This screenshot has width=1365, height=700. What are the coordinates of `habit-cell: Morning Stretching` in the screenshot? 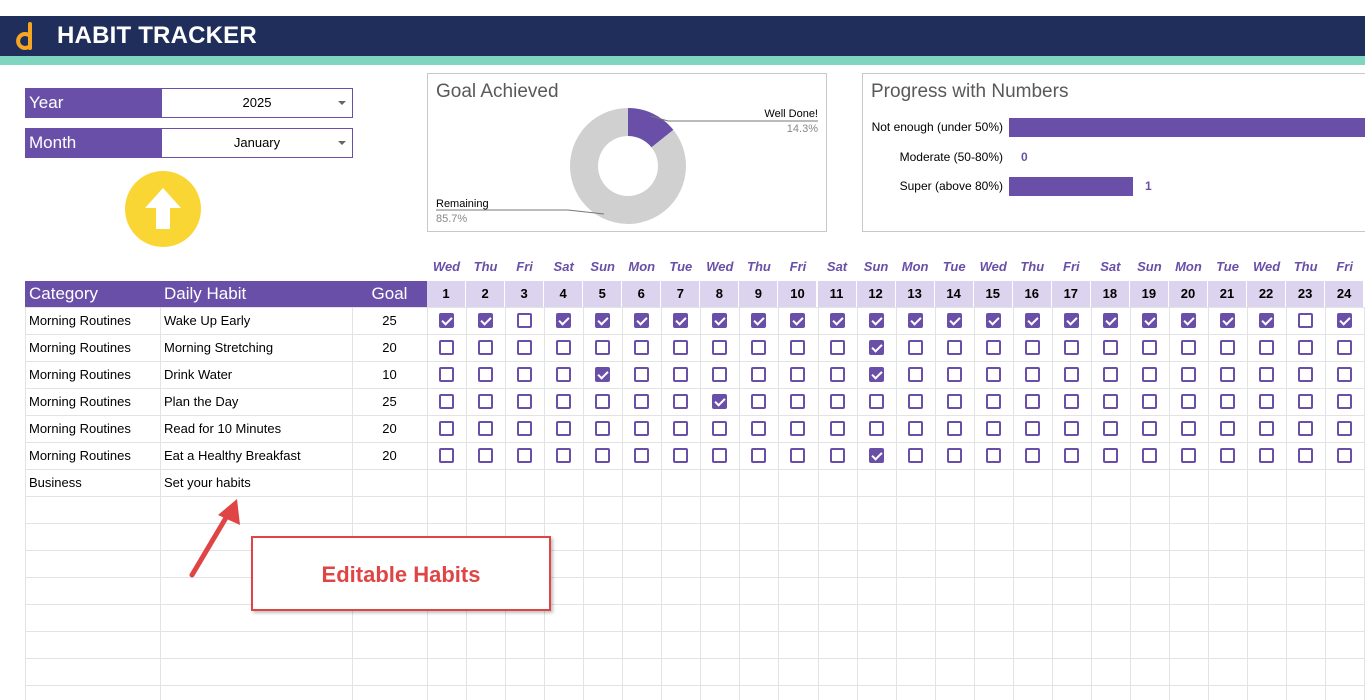 It's located at (256, 347).